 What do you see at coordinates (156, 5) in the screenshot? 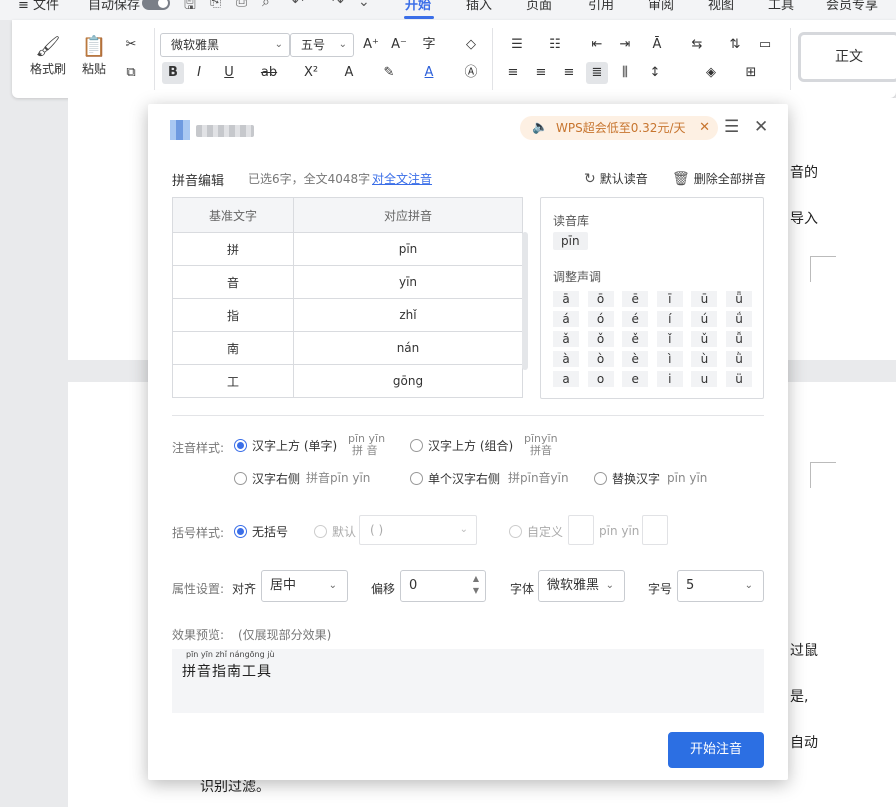
I see `autosave-toggle` at bounding box center [156, 5].